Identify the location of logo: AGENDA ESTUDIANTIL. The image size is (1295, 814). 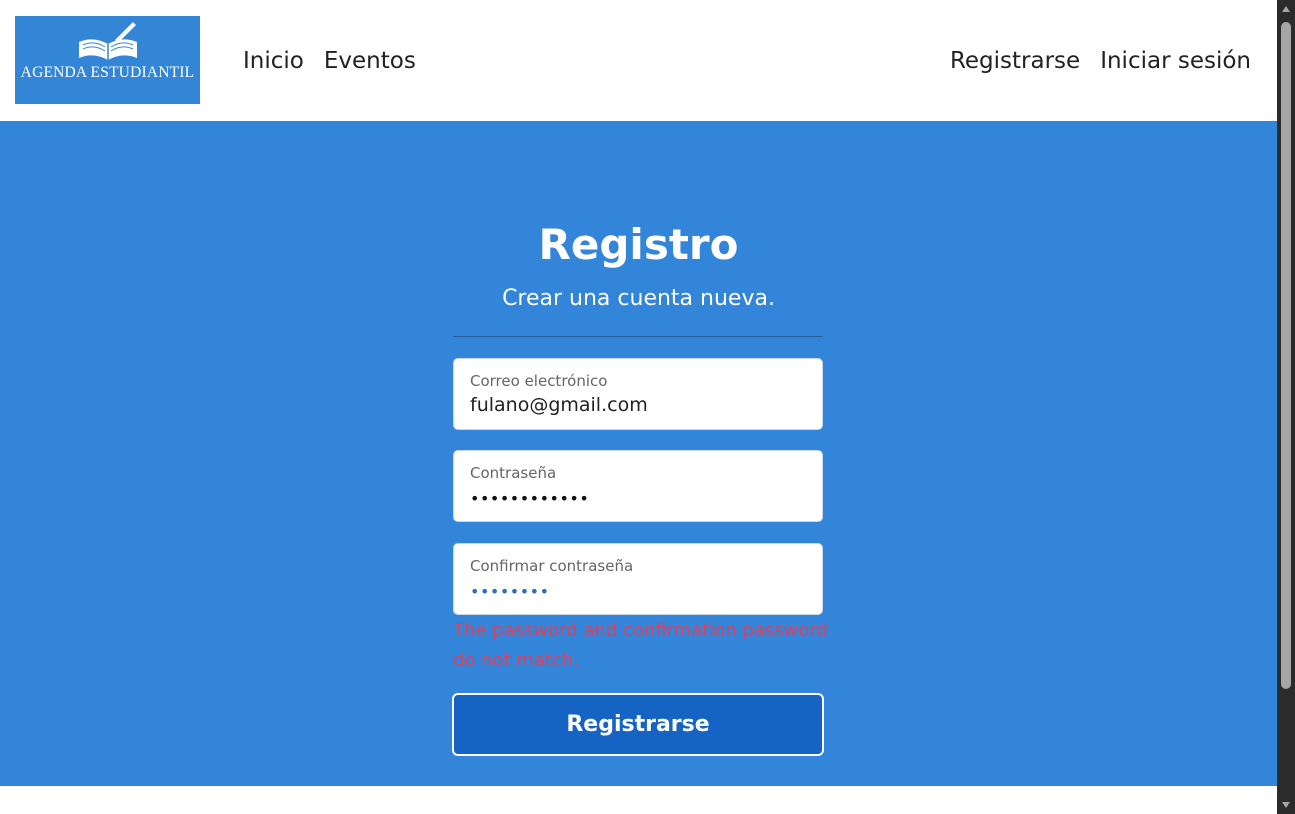
(107, 60).